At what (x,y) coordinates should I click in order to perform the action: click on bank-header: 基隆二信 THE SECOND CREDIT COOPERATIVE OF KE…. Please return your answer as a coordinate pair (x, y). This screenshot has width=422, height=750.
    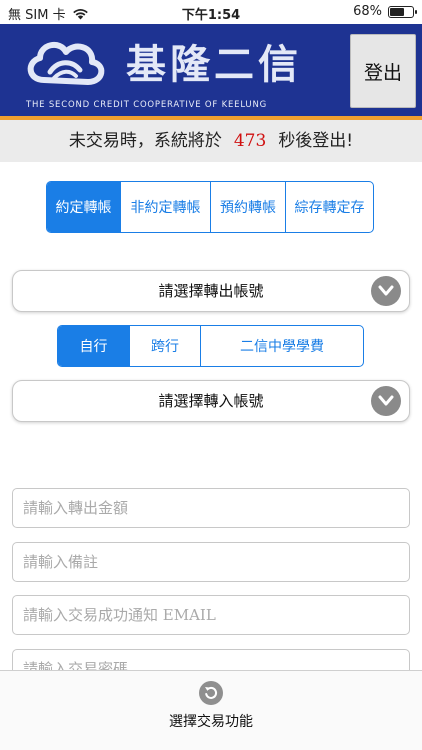
    Looking at the image, I should click on (211, 72).